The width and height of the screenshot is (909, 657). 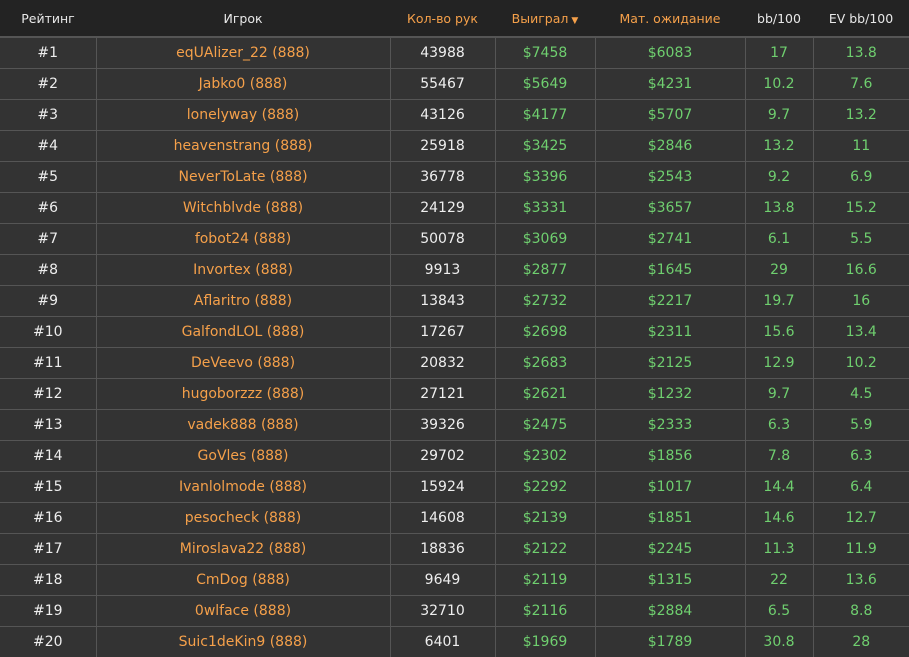 I want to click on rank-cell: #2, so click(x=48, y=84).